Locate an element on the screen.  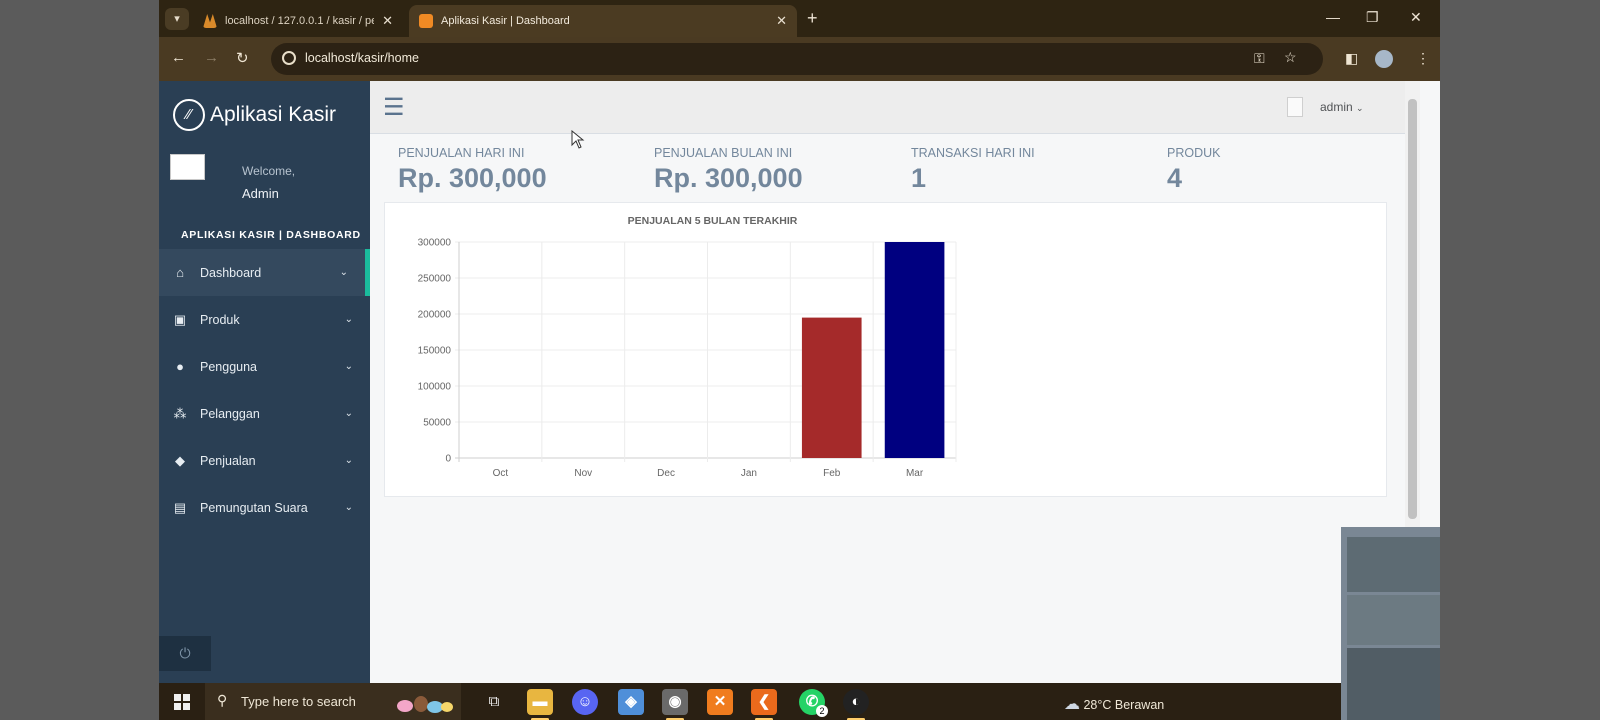
obs-record-icon: ◐ is located at coordinates (856, 704).